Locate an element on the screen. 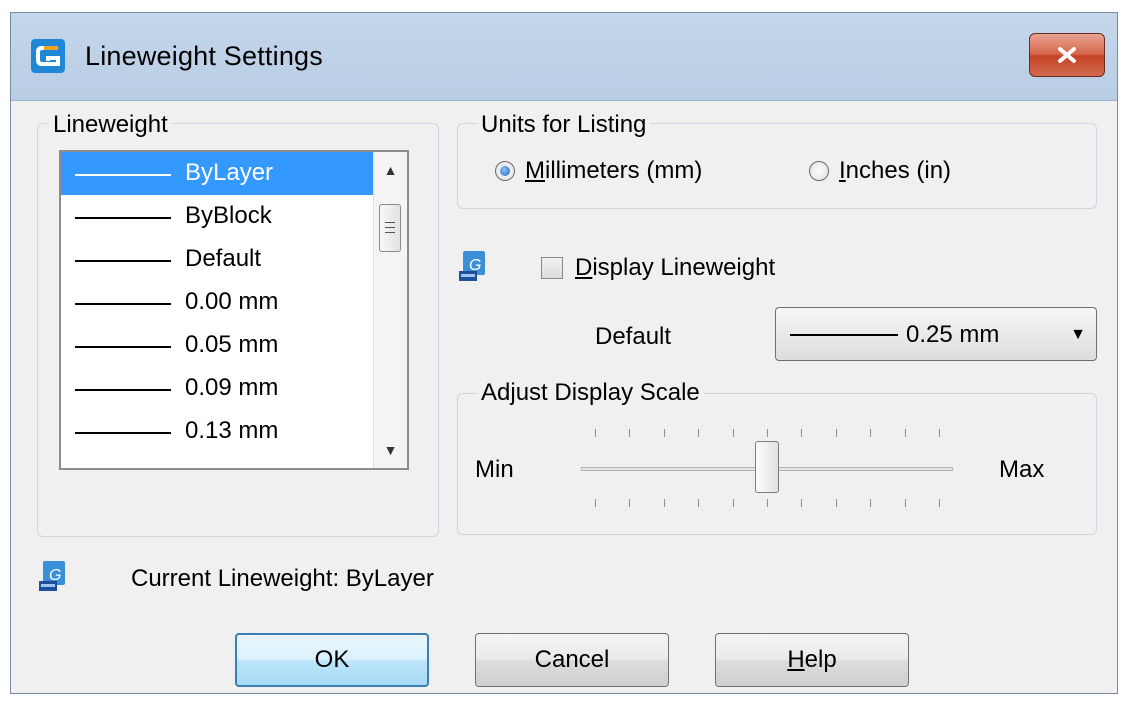  millimeters-radio: Millimeters (mm) is located at coordinates (598, 171).